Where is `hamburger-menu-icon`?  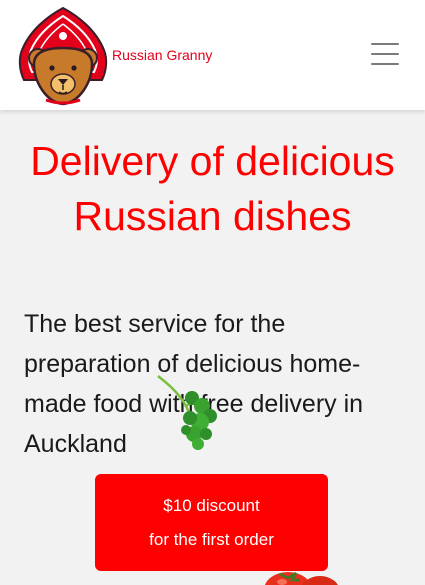
hamburger-menu-icon is located at coordinates (386, 54).